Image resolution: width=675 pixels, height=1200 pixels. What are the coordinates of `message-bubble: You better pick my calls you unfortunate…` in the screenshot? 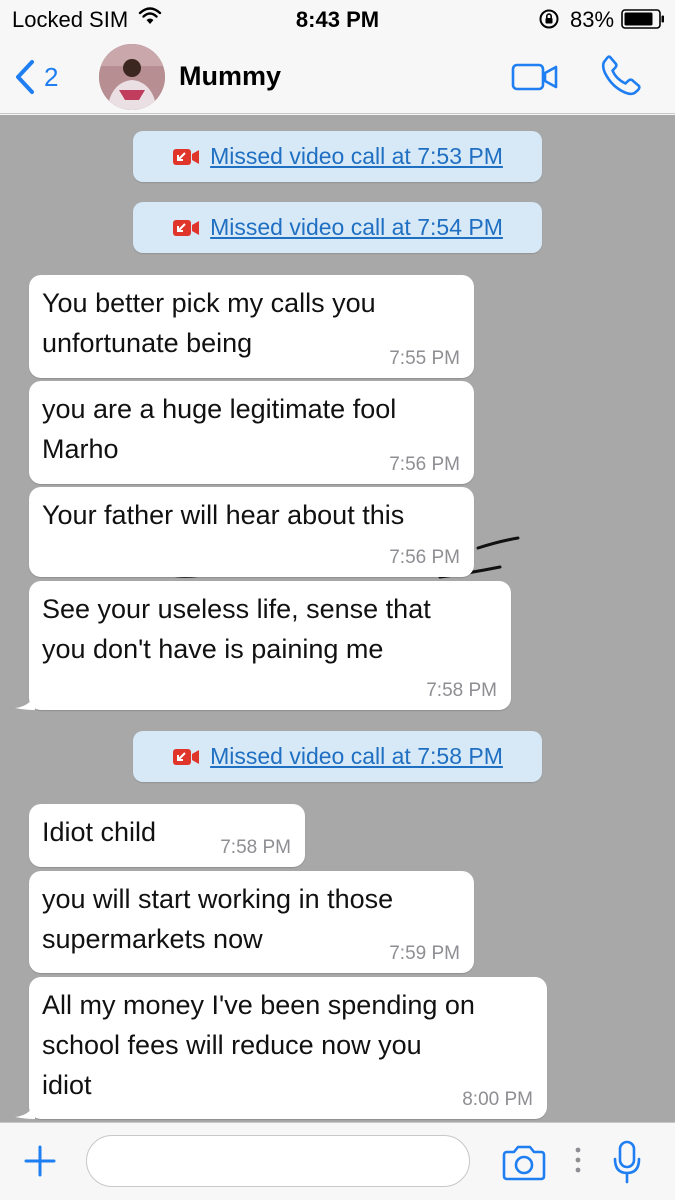 It's located at (251, 326).